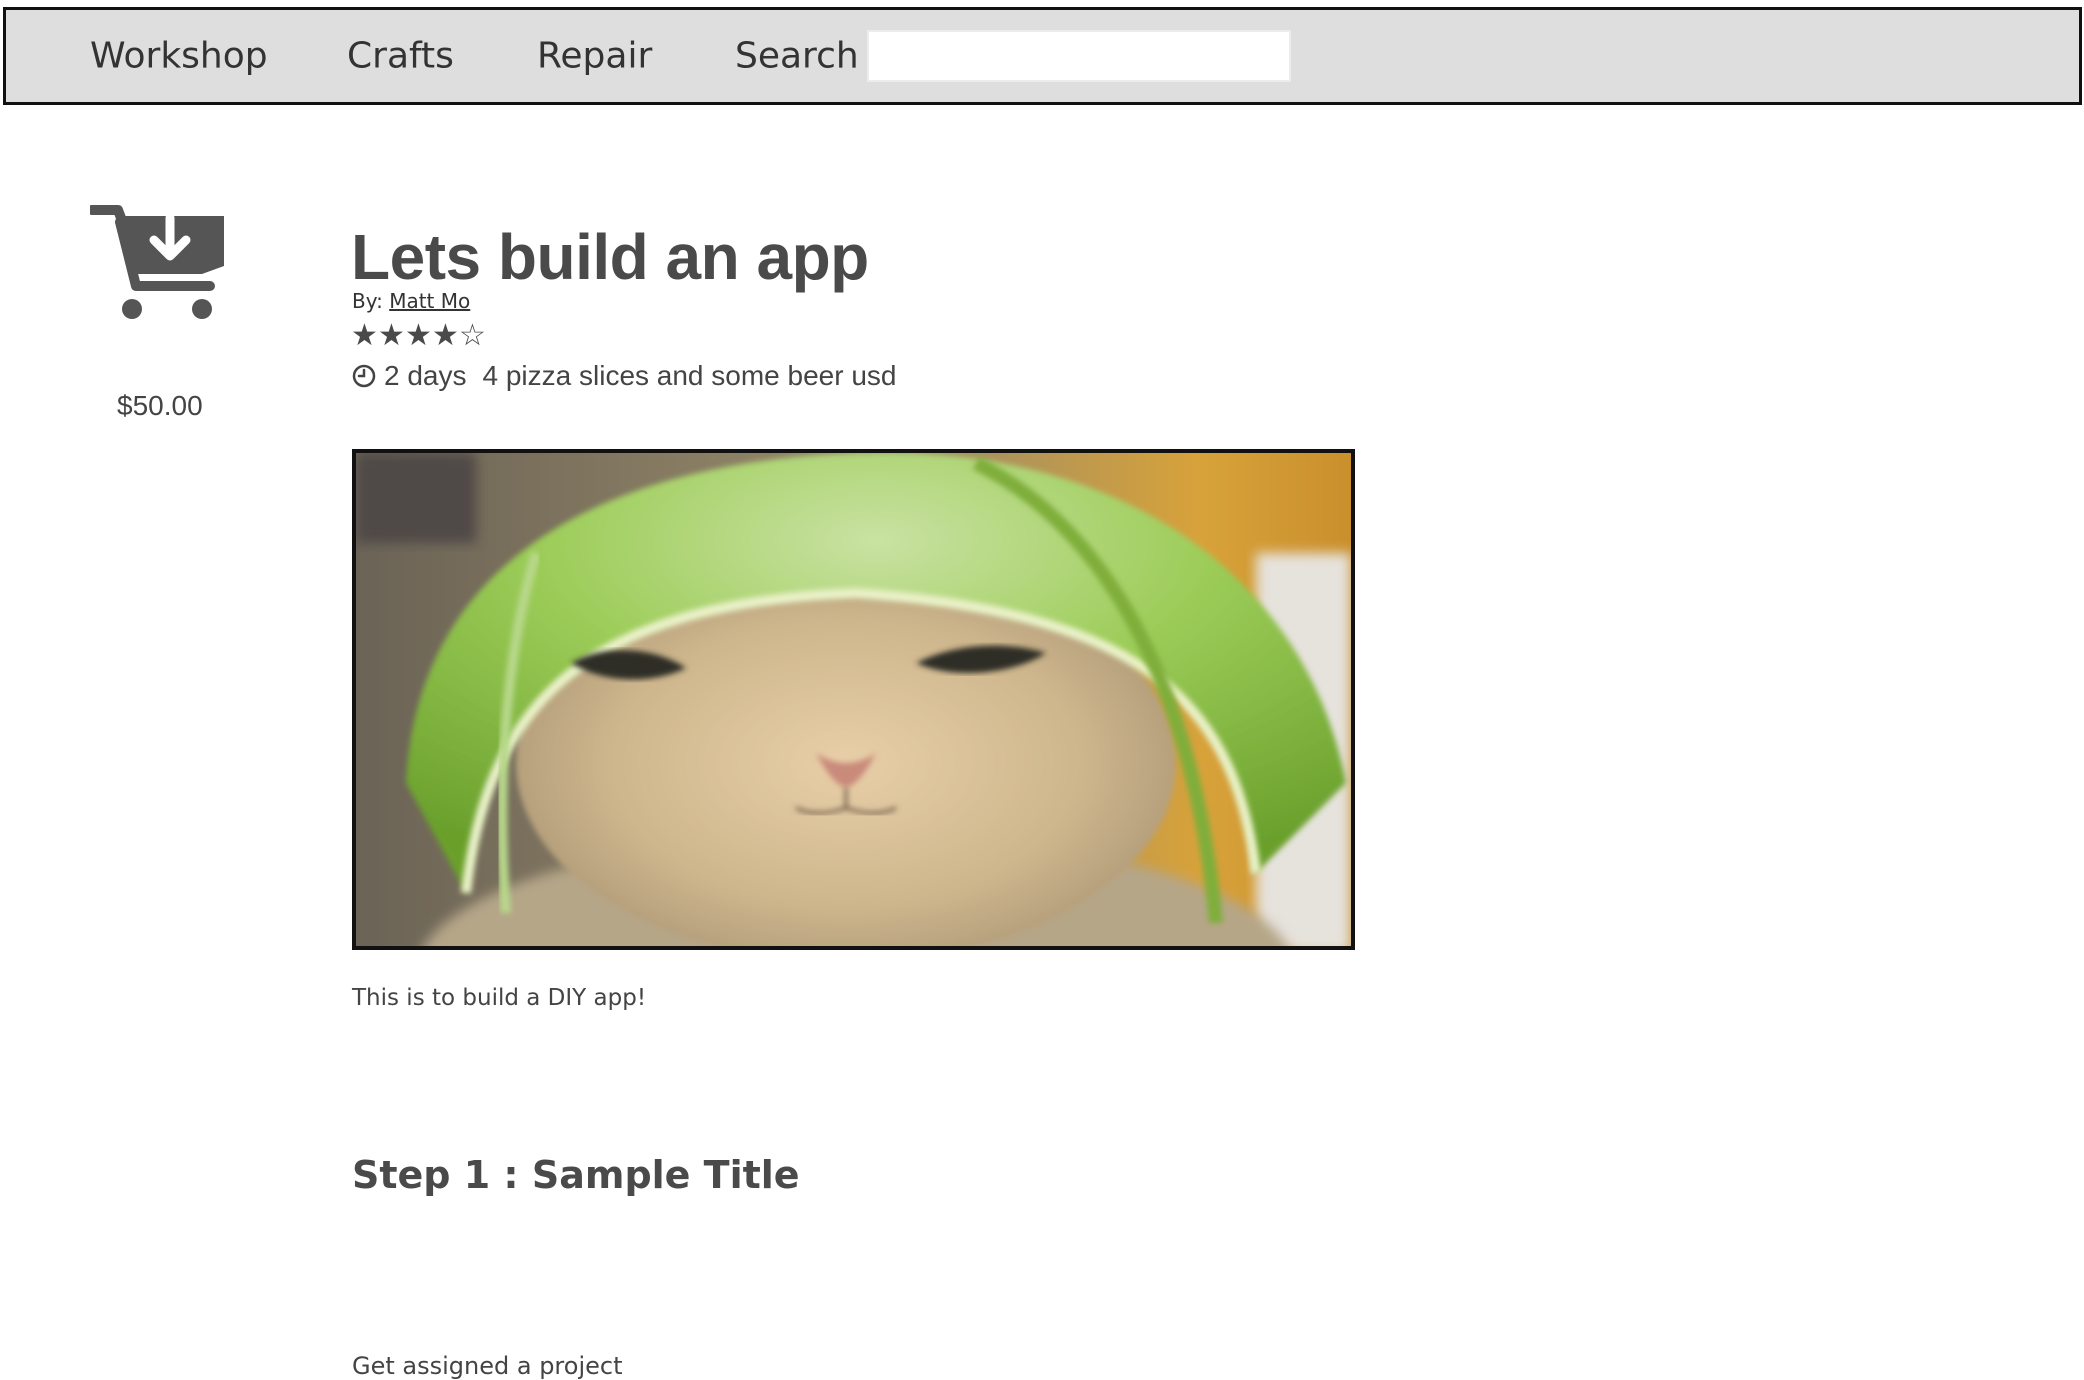 This screenshot has width=2084, height=1380. I want to click on top-navbar: Workshop Crafts Repair Search, so click(1042, 56).